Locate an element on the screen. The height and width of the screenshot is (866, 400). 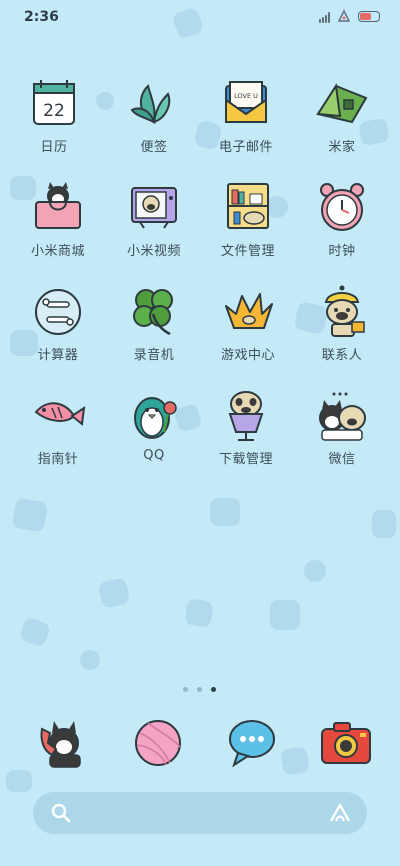
shopping-bag-cat-icon is located at coordinates (58, 205).